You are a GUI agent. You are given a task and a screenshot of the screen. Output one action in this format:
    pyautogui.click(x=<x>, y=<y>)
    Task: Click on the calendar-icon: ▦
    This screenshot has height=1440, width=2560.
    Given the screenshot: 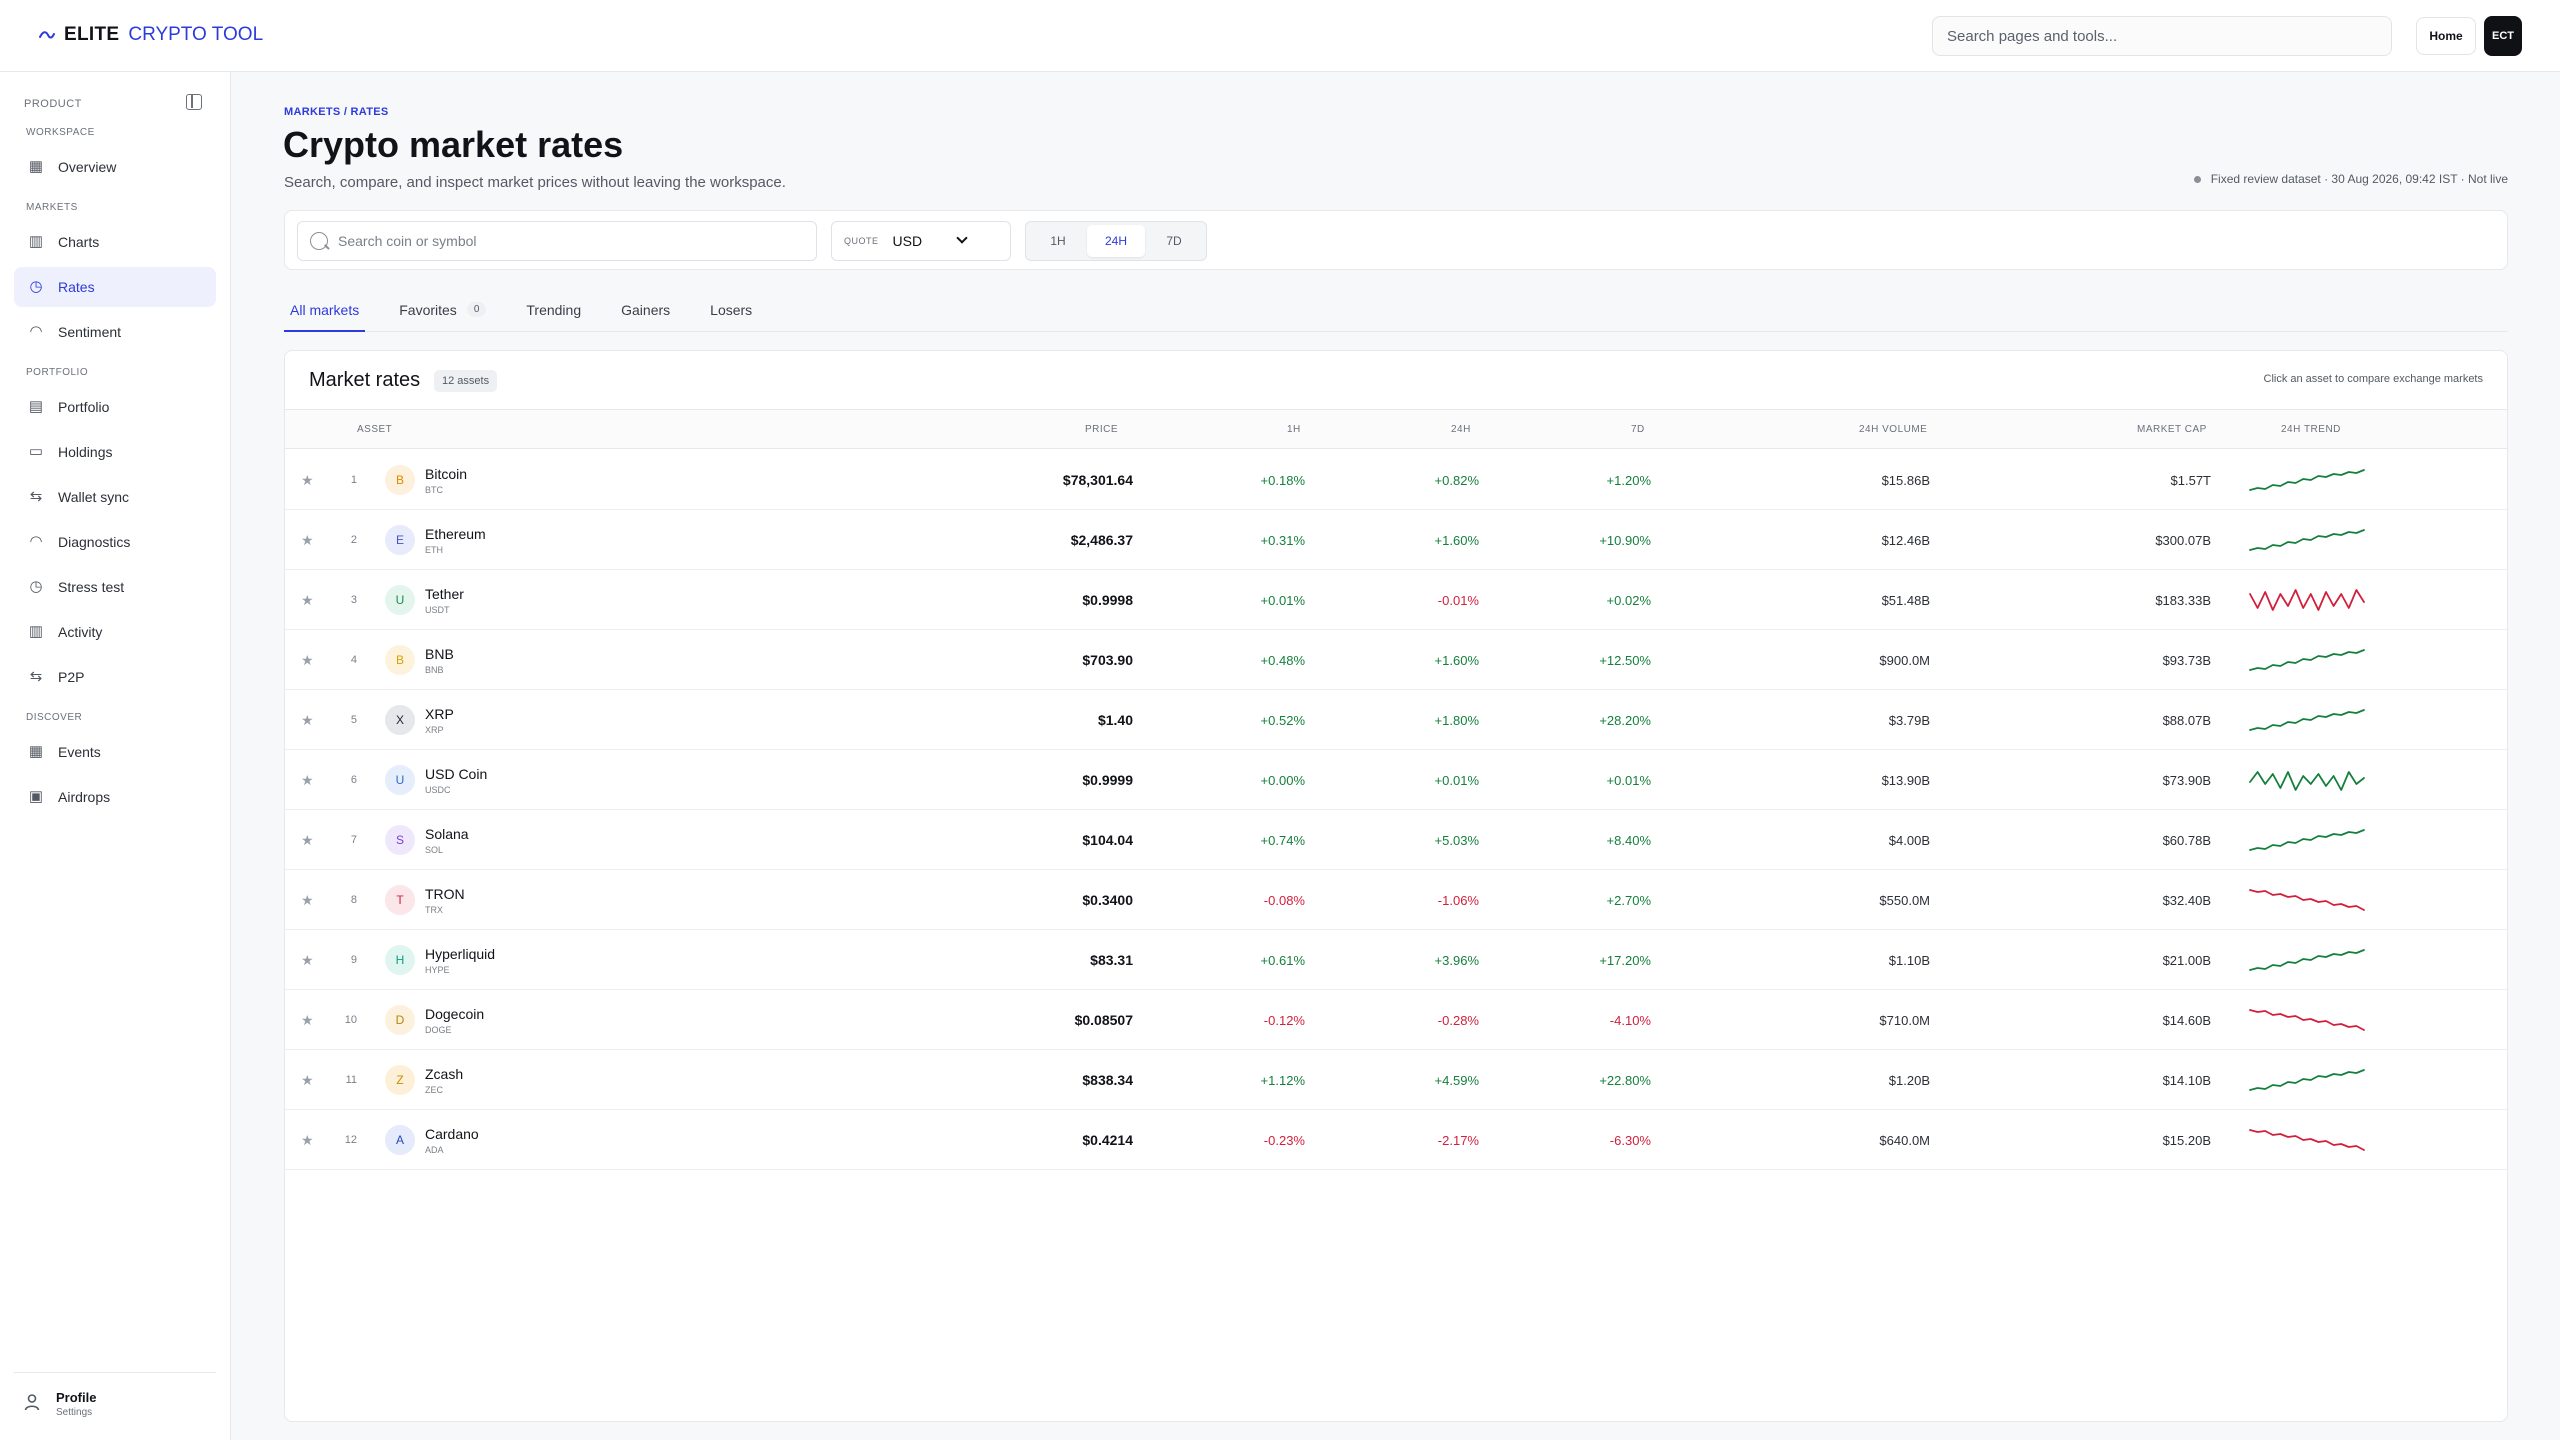 What is the action you would take?
    pyautogui.click(x=36, y=751)
    